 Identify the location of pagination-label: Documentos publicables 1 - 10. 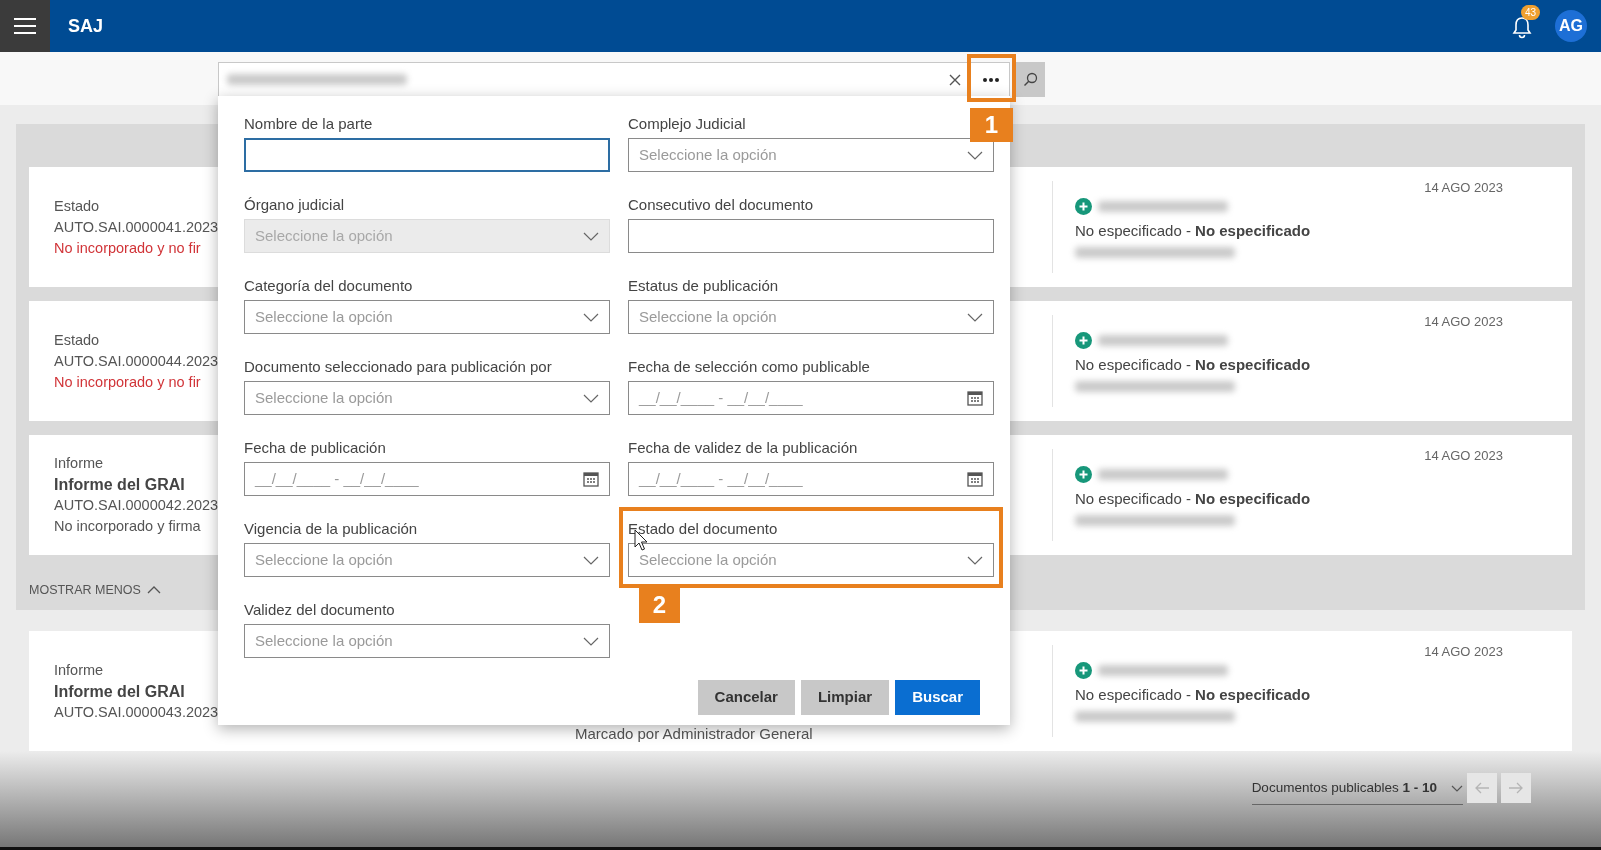
(1344, 788).